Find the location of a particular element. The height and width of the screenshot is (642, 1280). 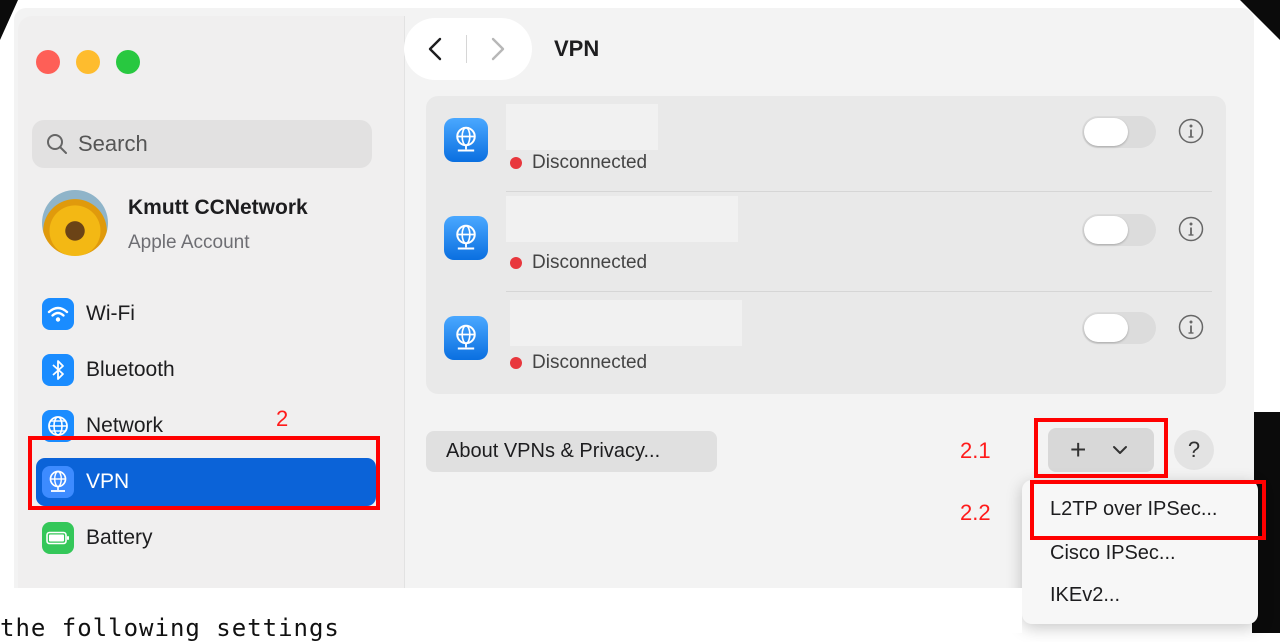

sidebar-item-label: Wi-Fi is located at coordinates (110, 313).